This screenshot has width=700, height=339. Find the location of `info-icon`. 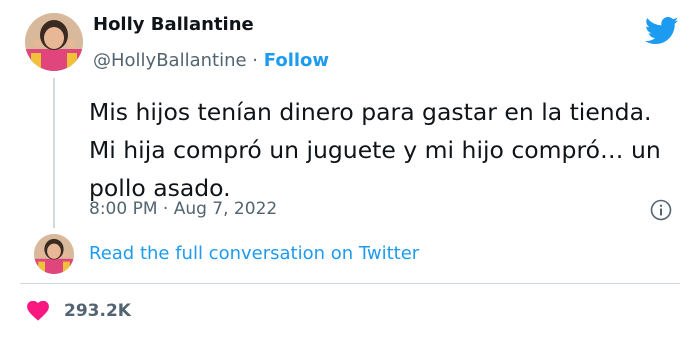

info-icon is located at coordinates (661, 210).